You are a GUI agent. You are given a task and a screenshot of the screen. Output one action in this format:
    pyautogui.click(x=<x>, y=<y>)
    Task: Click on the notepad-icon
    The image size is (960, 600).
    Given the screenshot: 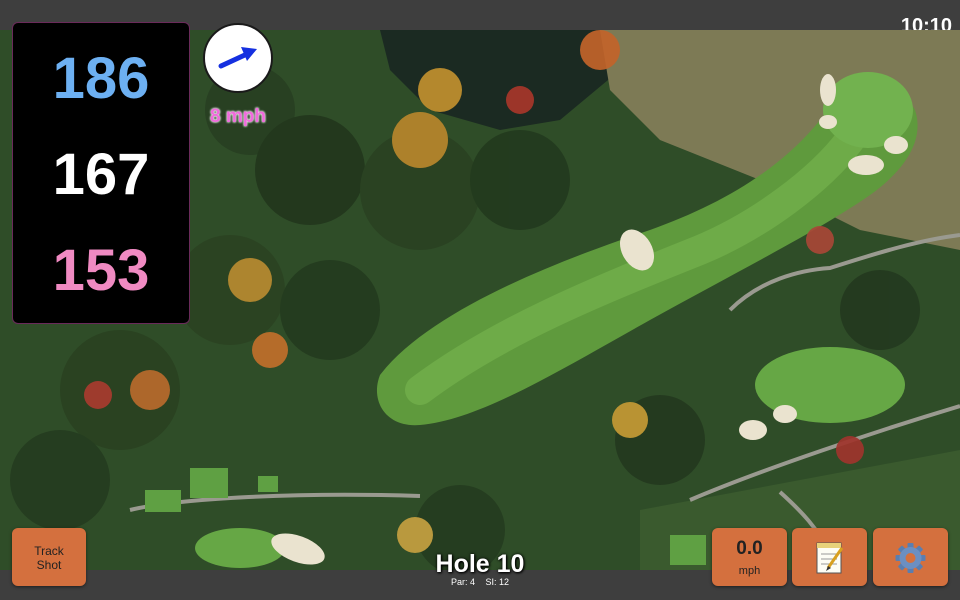 What is the action you would take?
    pyautogui.click(x=830, y=558)
    